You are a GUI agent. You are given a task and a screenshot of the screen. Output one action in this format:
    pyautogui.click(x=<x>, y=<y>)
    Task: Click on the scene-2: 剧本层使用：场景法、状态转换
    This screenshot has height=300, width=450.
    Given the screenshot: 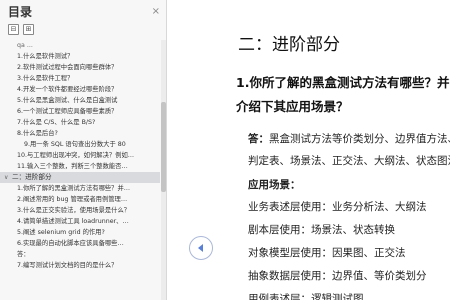 What is the action you would take?
    pyautogui.click(x=321, y=230)
    